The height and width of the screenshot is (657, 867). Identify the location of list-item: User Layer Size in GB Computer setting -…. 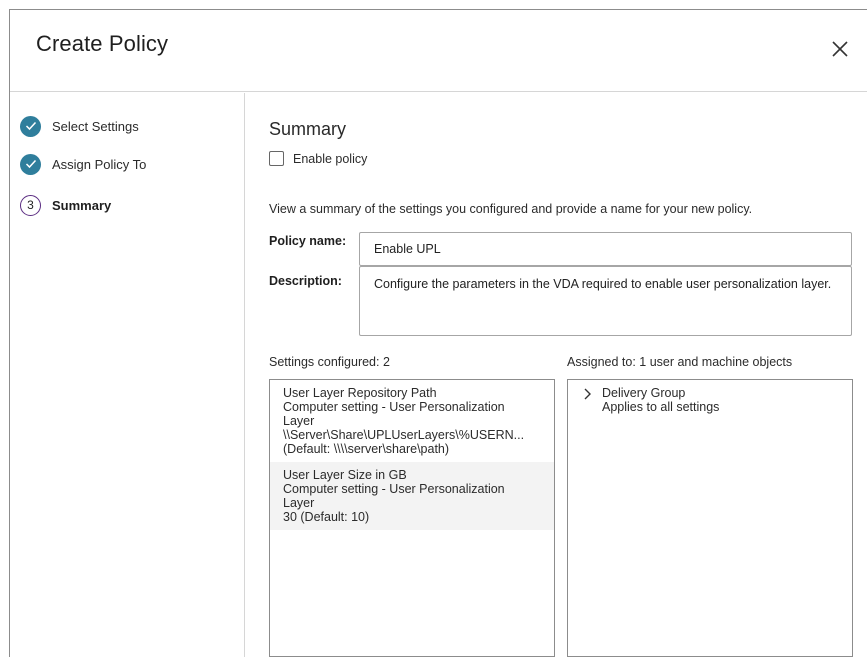
(412, 496).